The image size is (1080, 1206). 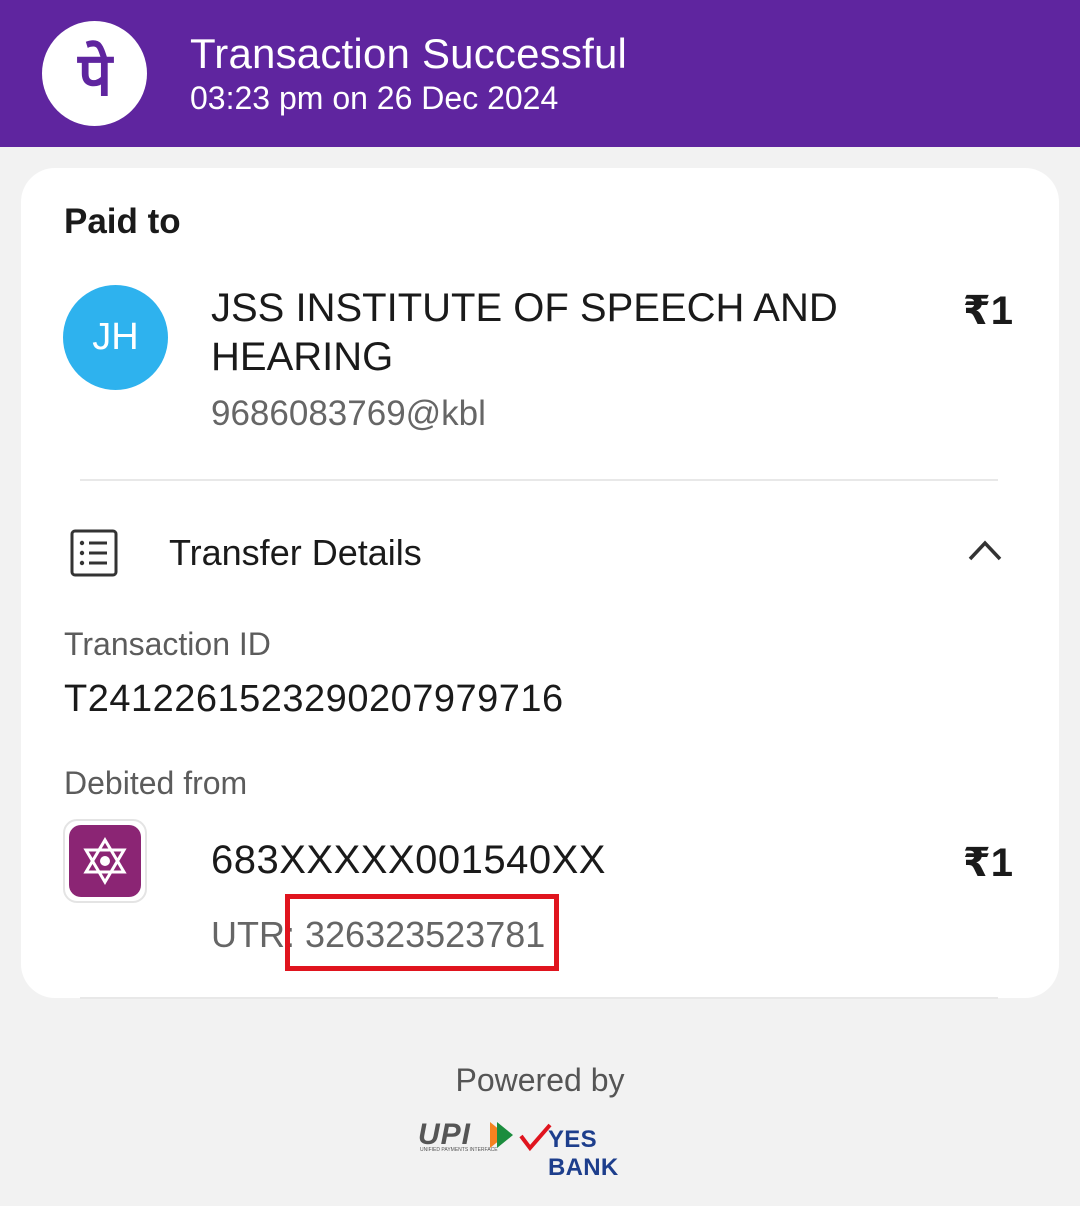 I want to click on phonepe-logo-icon: पे, so click(x=94, y=73).